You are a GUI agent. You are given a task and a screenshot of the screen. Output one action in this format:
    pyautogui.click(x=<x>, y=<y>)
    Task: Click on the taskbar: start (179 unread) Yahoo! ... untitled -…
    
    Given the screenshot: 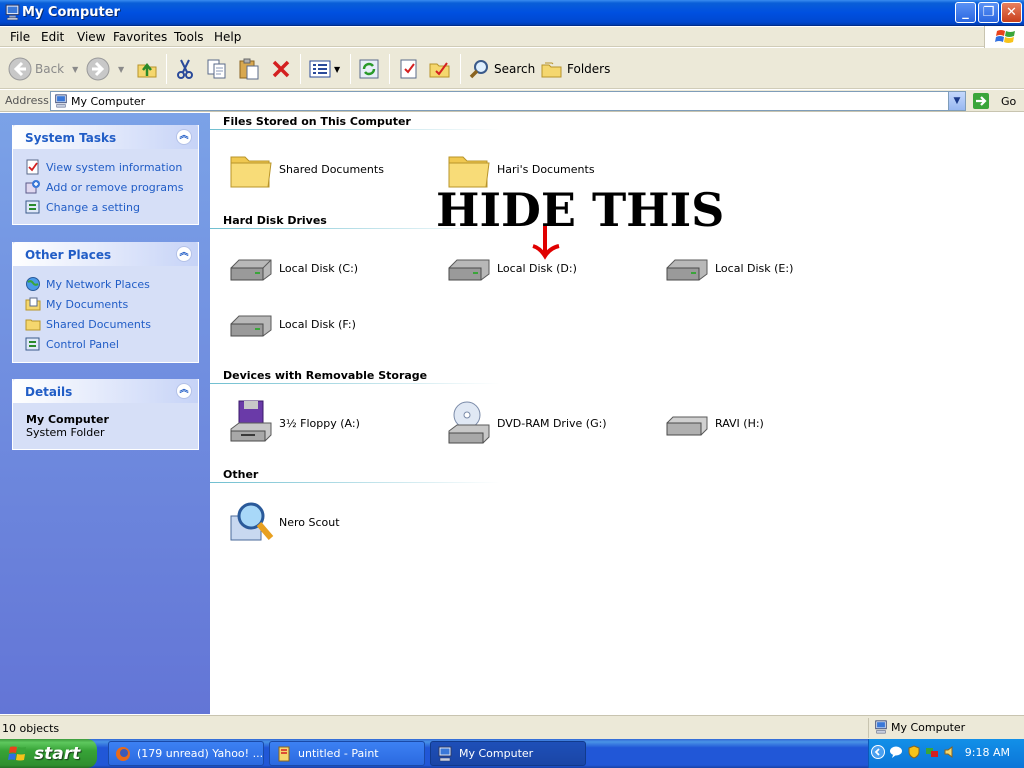 What is the action you would take?
    pyautogui.click(x=512, y=753)
    